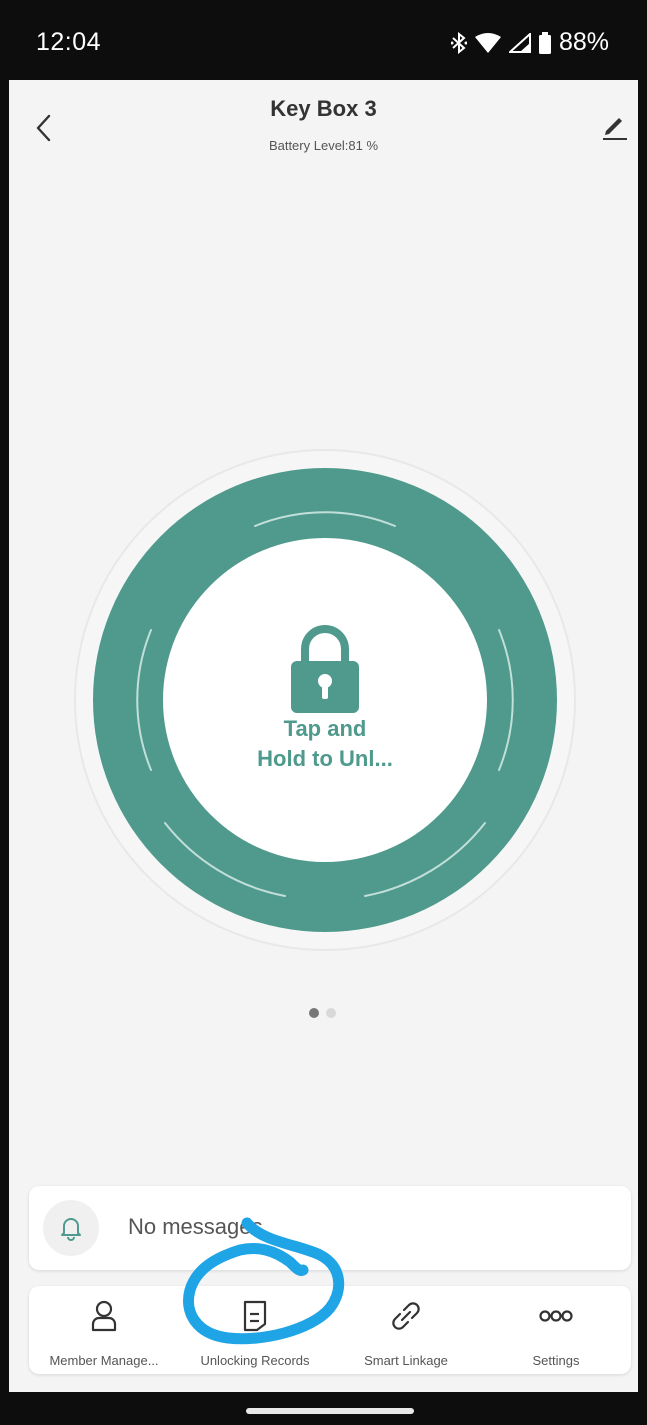 Image resolution: width=647 pixels, height=1425 pixels. I want to click on bluetooth-icon, so click(458, 42).